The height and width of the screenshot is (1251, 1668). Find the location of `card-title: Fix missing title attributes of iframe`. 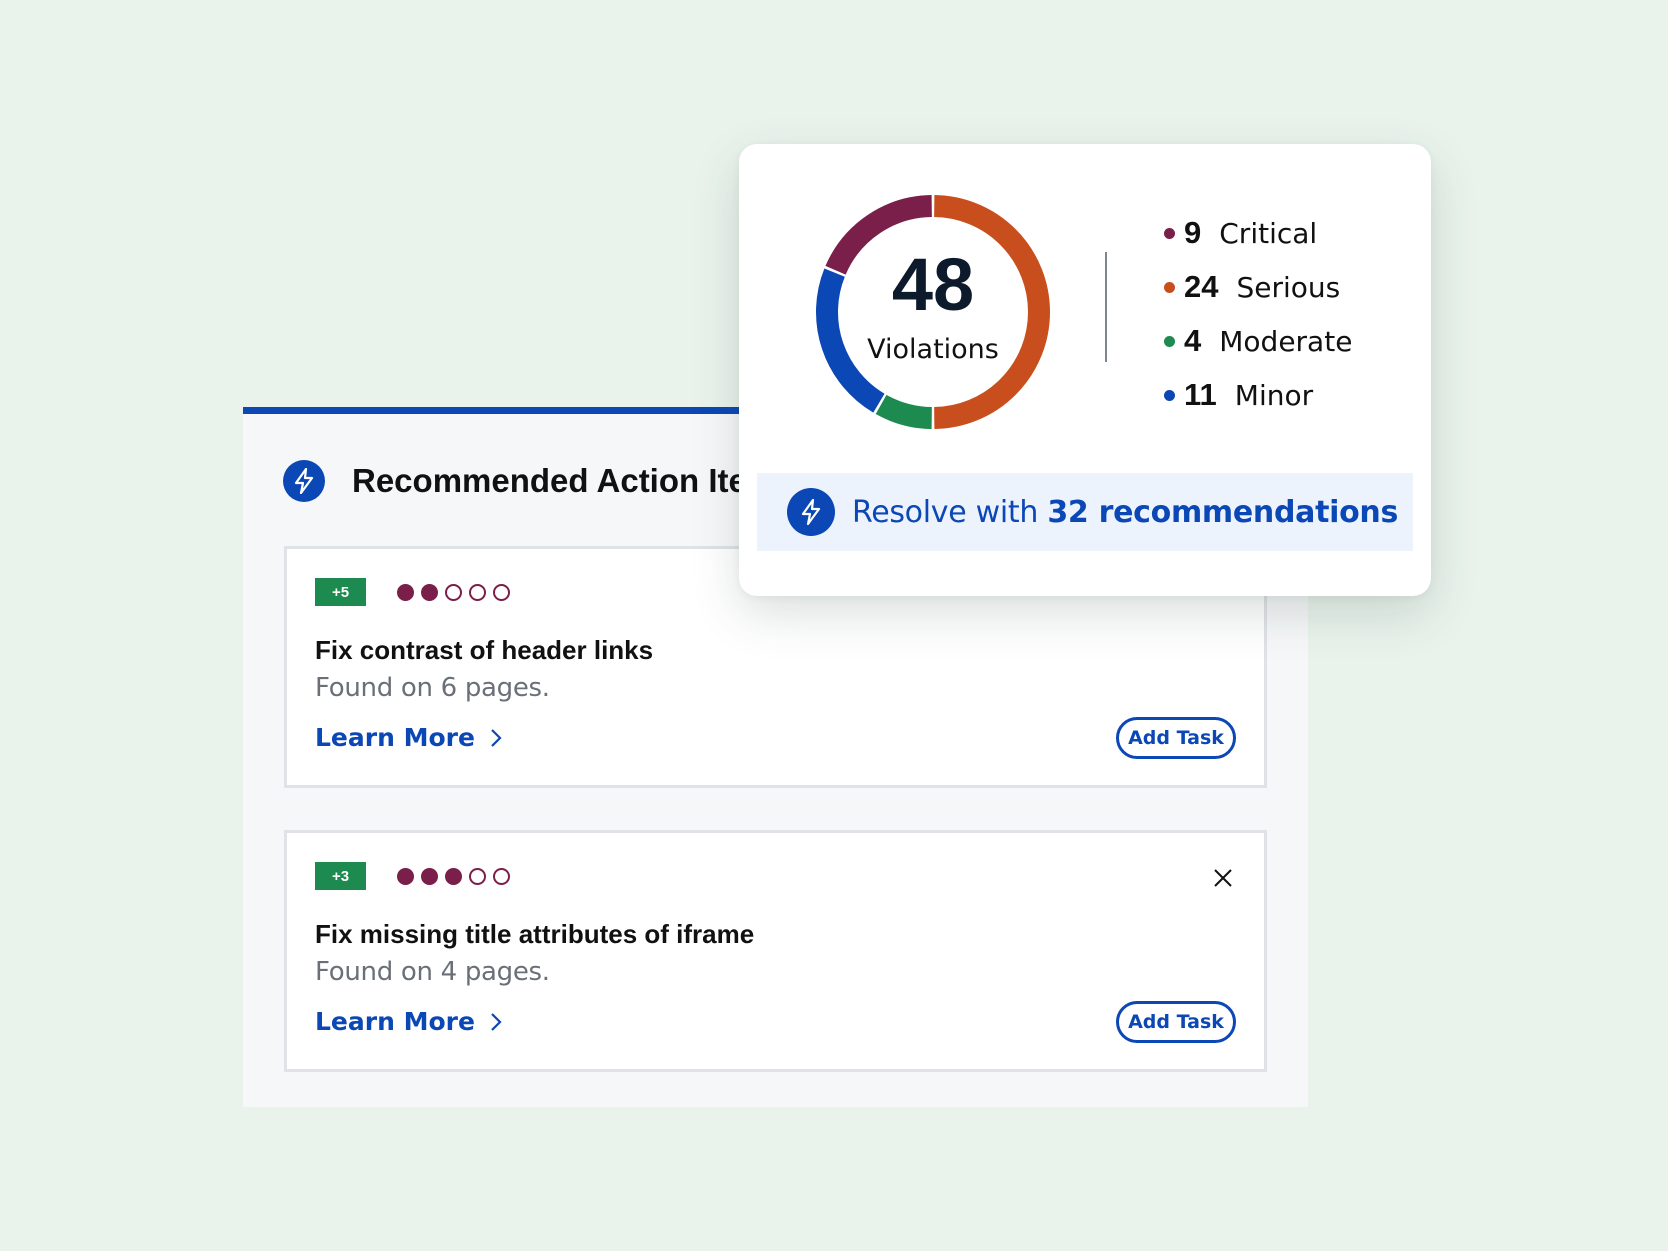

card-title: Fix missing title attributes of iframe is located at coordinates (535, 934).